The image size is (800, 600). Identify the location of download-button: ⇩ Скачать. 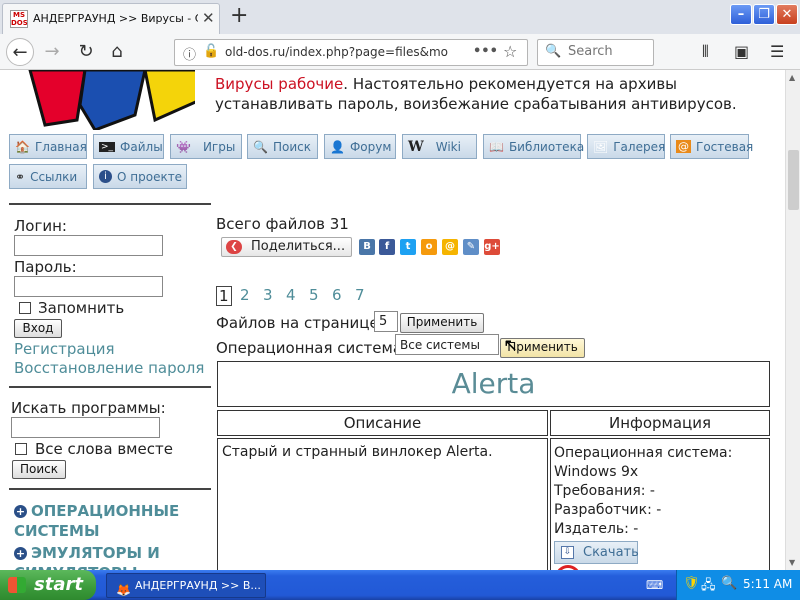
(596, 552).